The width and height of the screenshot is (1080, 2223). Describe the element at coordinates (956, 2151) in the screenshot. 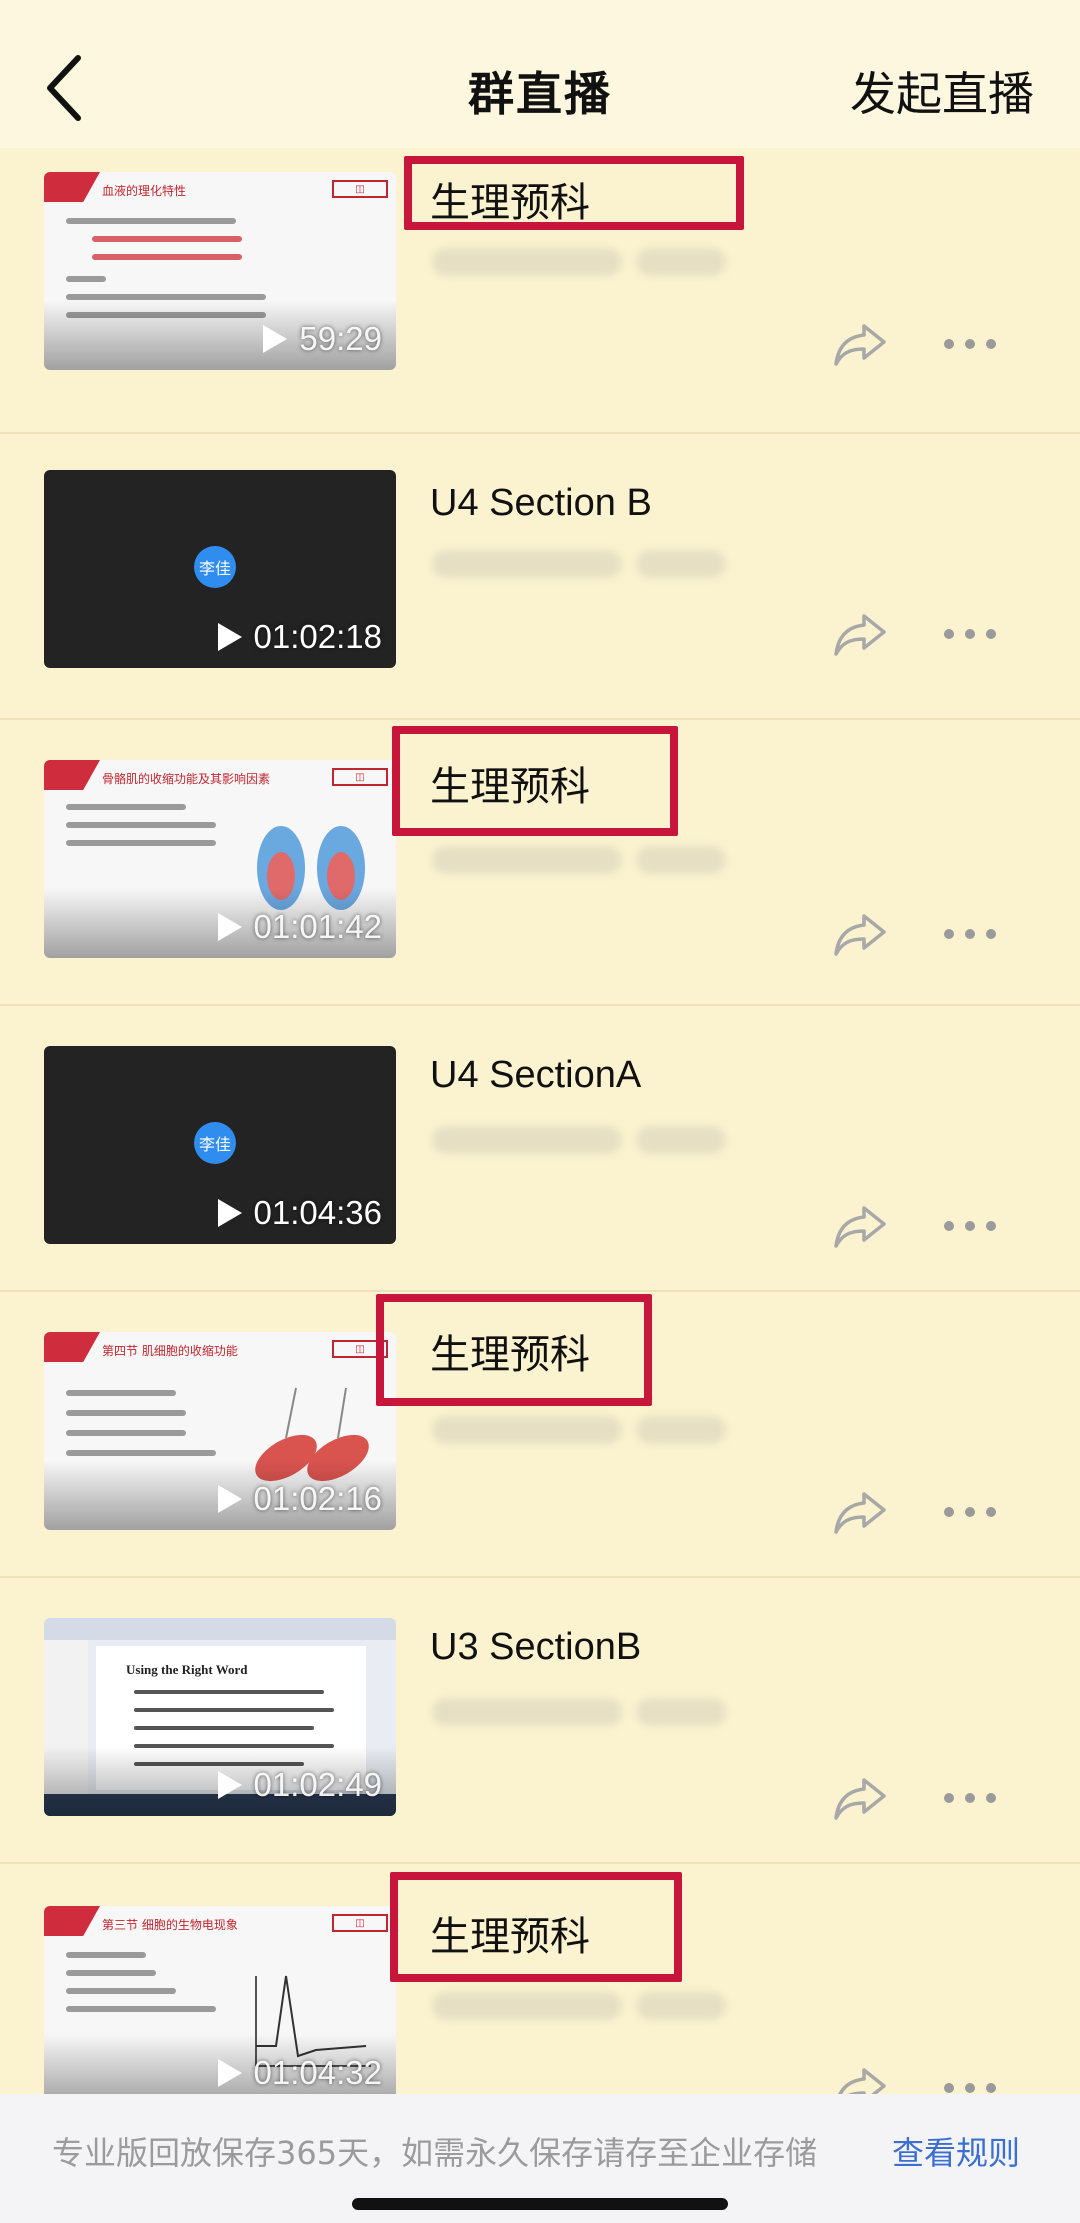

I see `view-rules-link: 查看规则` at that location.